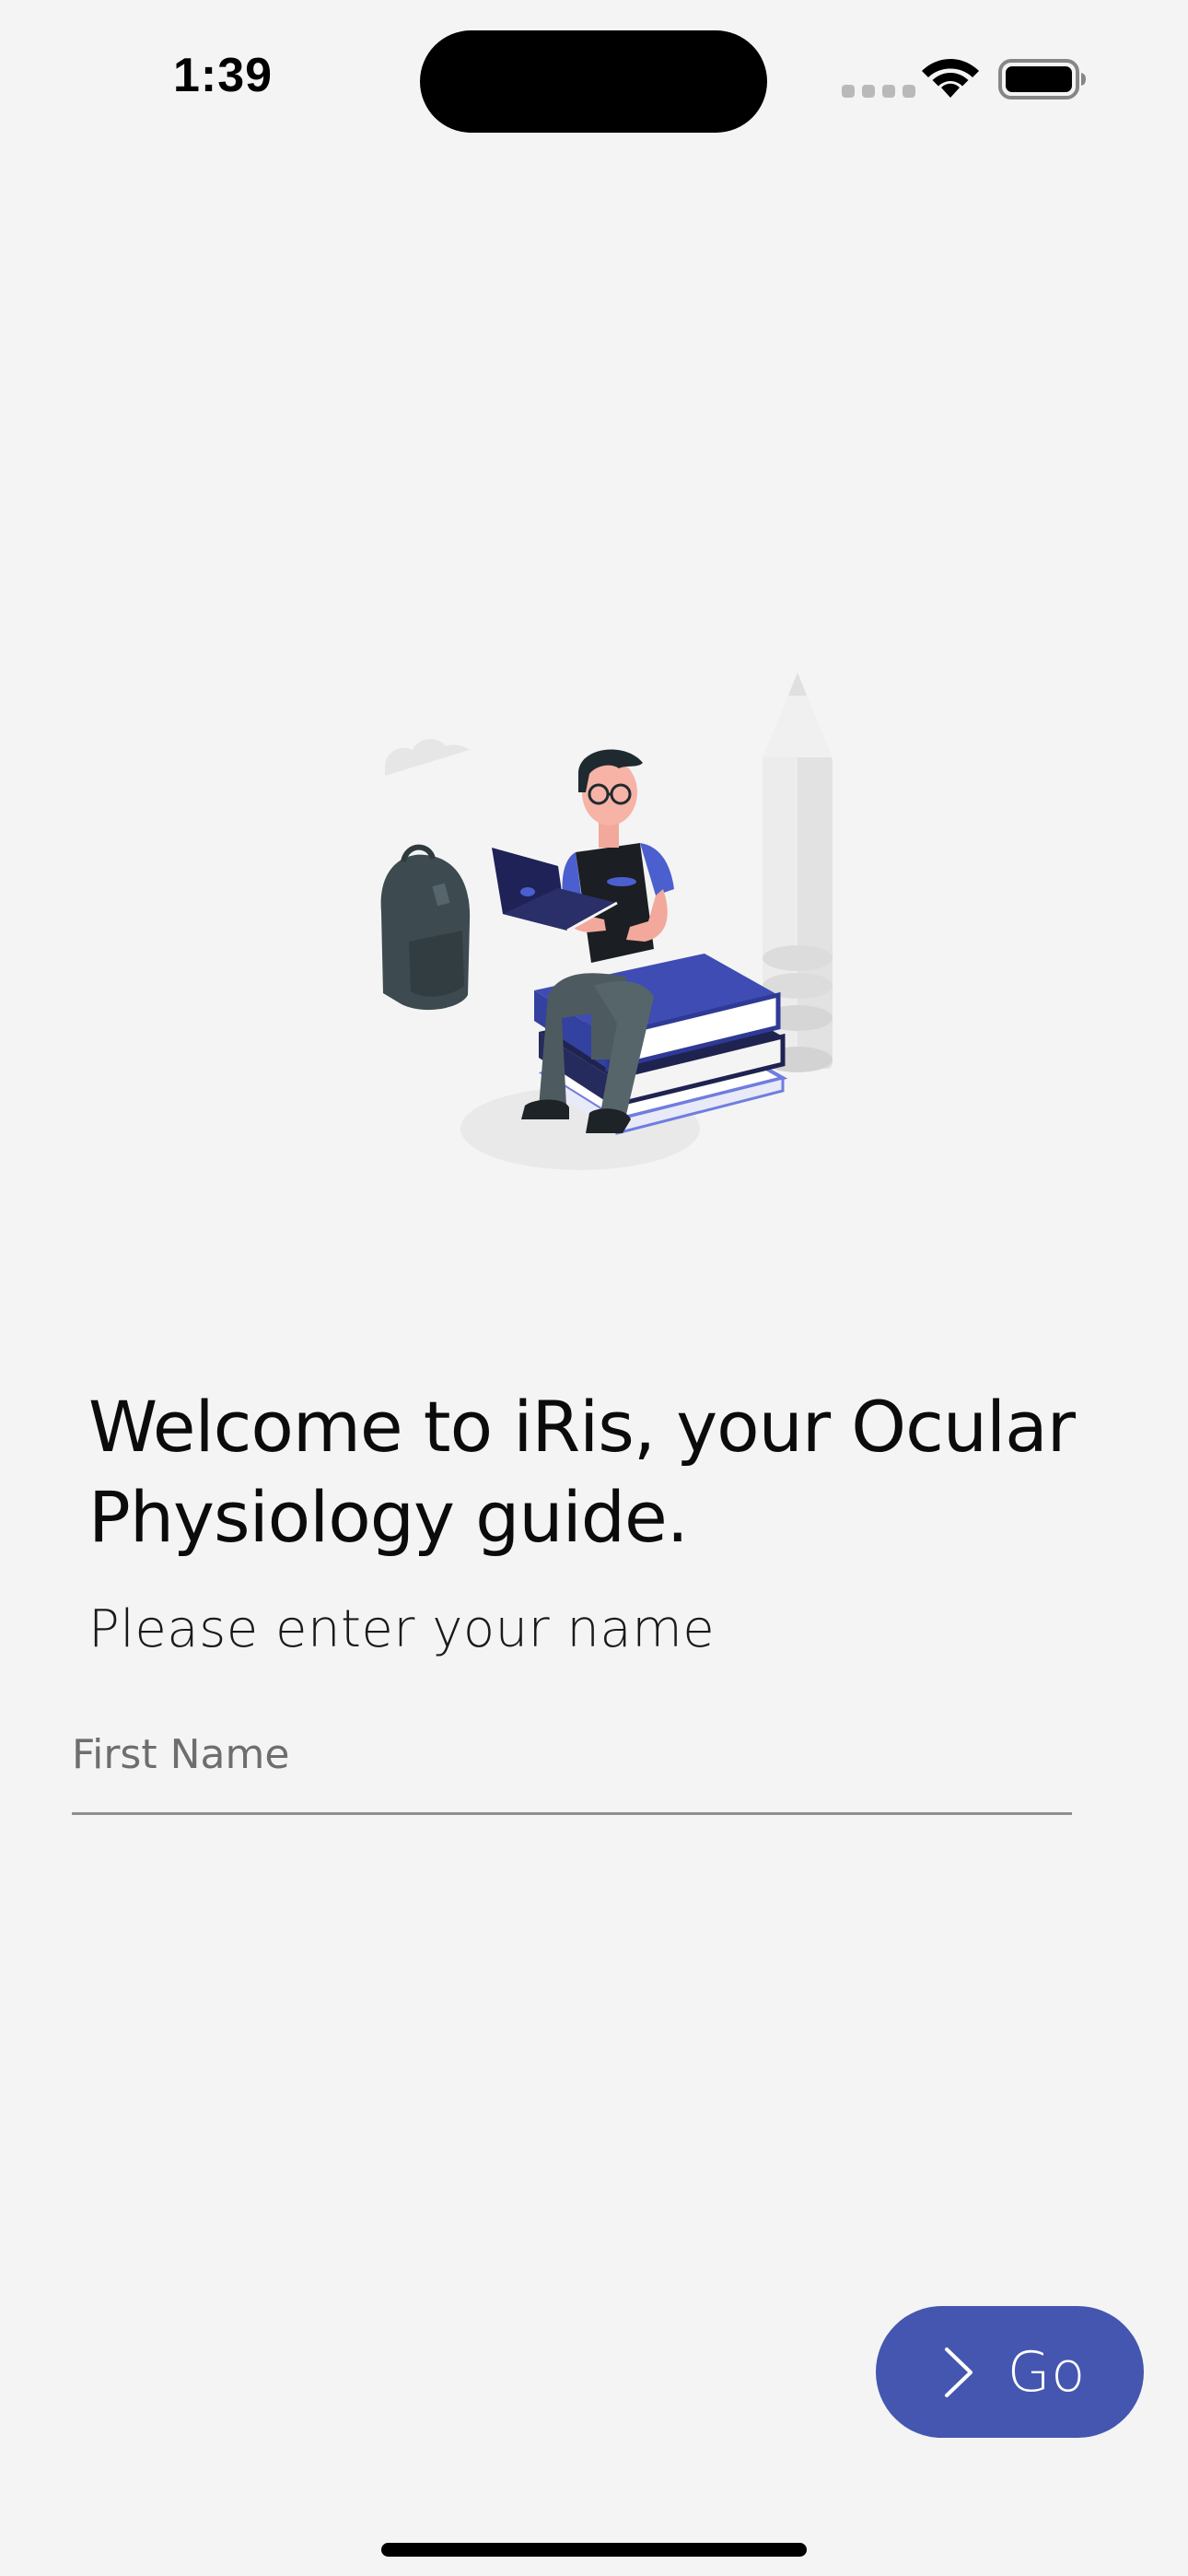 The height and width of the screenshot is (2576, 1188). What do you see at coordinates (572, 1765) in the screenshot?
I see `first-name-field` at bounding box center [572, 1765].